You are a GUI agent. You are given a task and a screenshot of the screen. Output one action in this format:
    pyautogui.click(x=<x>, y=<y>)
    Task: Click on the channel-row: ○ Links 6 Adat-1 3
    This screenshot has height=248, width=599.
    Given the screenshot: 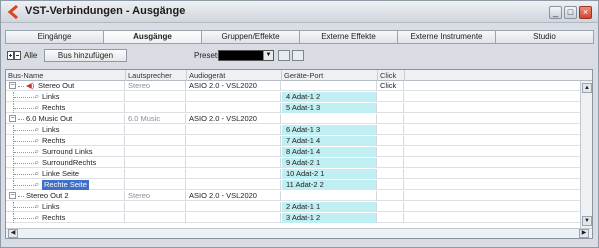 What is the action you would take?
    pyautogui.click(x=293, y=130)
    